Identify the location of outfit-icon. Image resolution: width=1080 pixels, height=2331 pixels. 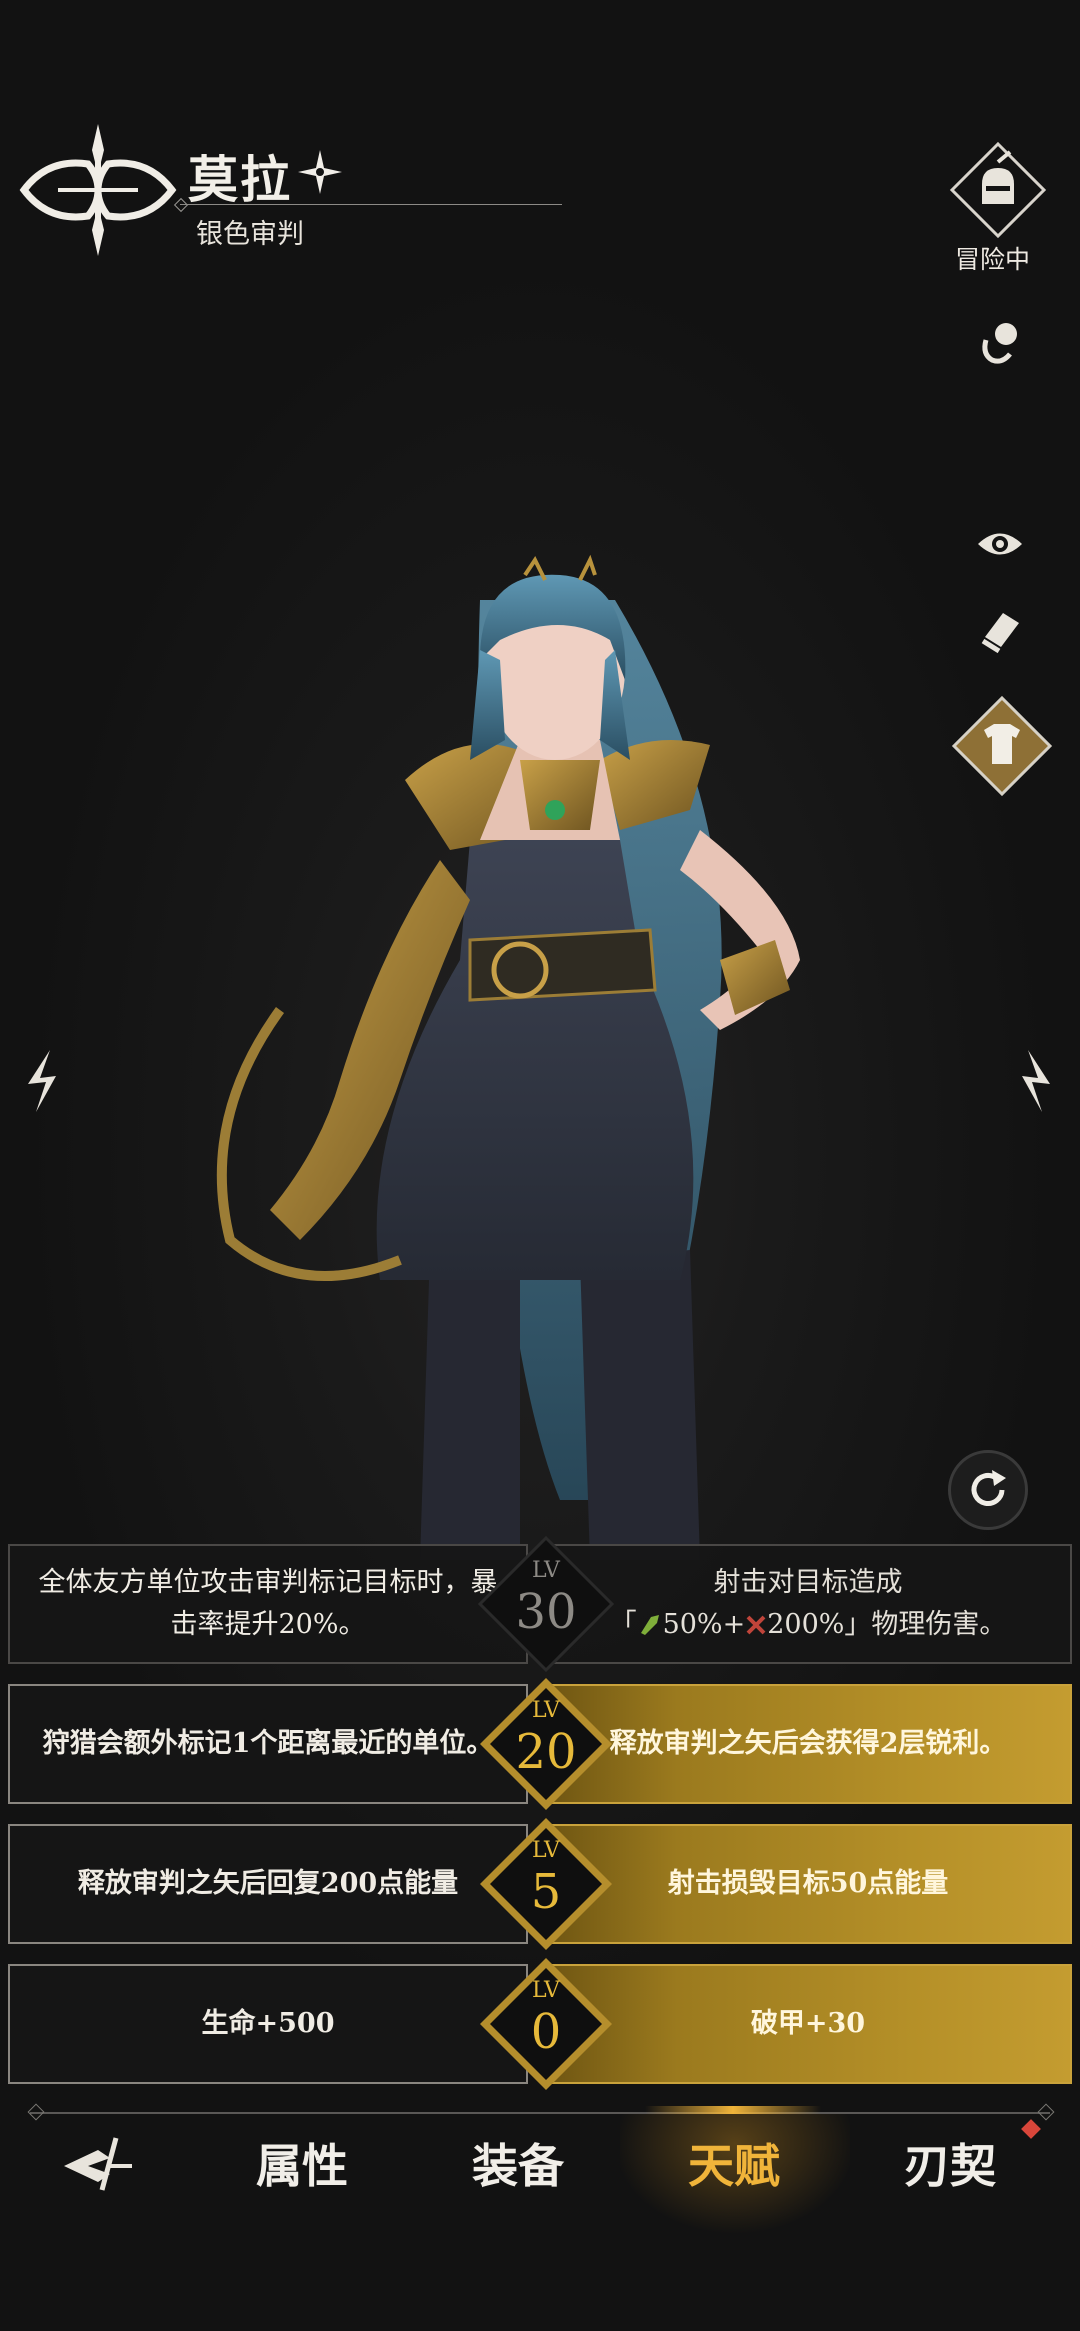
(1002, 746).